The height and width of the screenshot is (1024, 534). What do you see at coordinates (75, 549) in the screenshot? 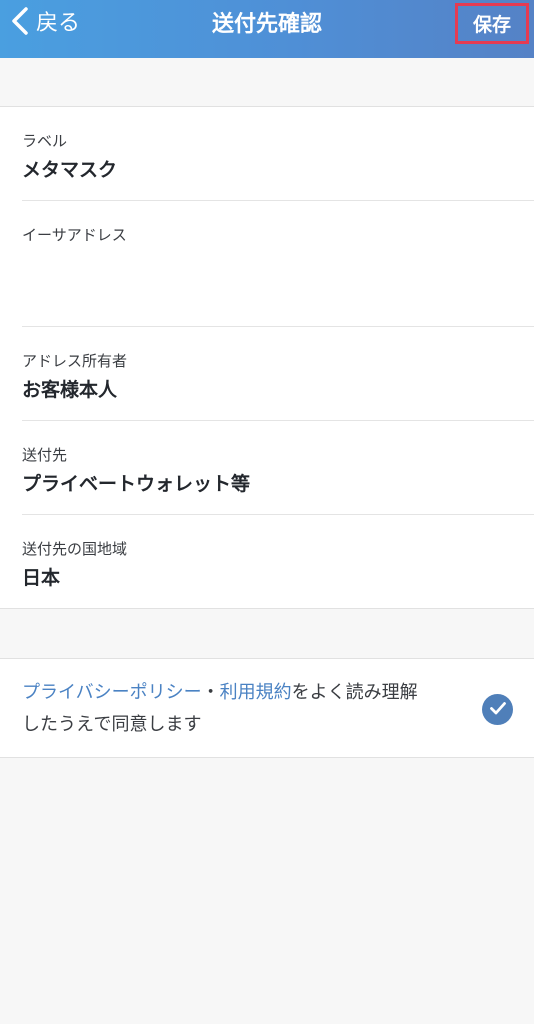
I see `field-label: 送付先の国地域` at bounding box center [75, 549].